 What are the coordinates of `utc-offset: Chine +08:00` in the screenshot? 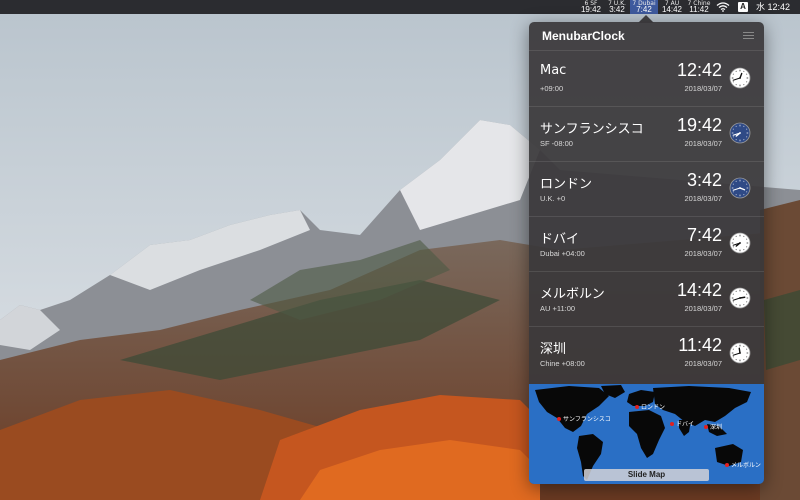 It's located at (562, 363).